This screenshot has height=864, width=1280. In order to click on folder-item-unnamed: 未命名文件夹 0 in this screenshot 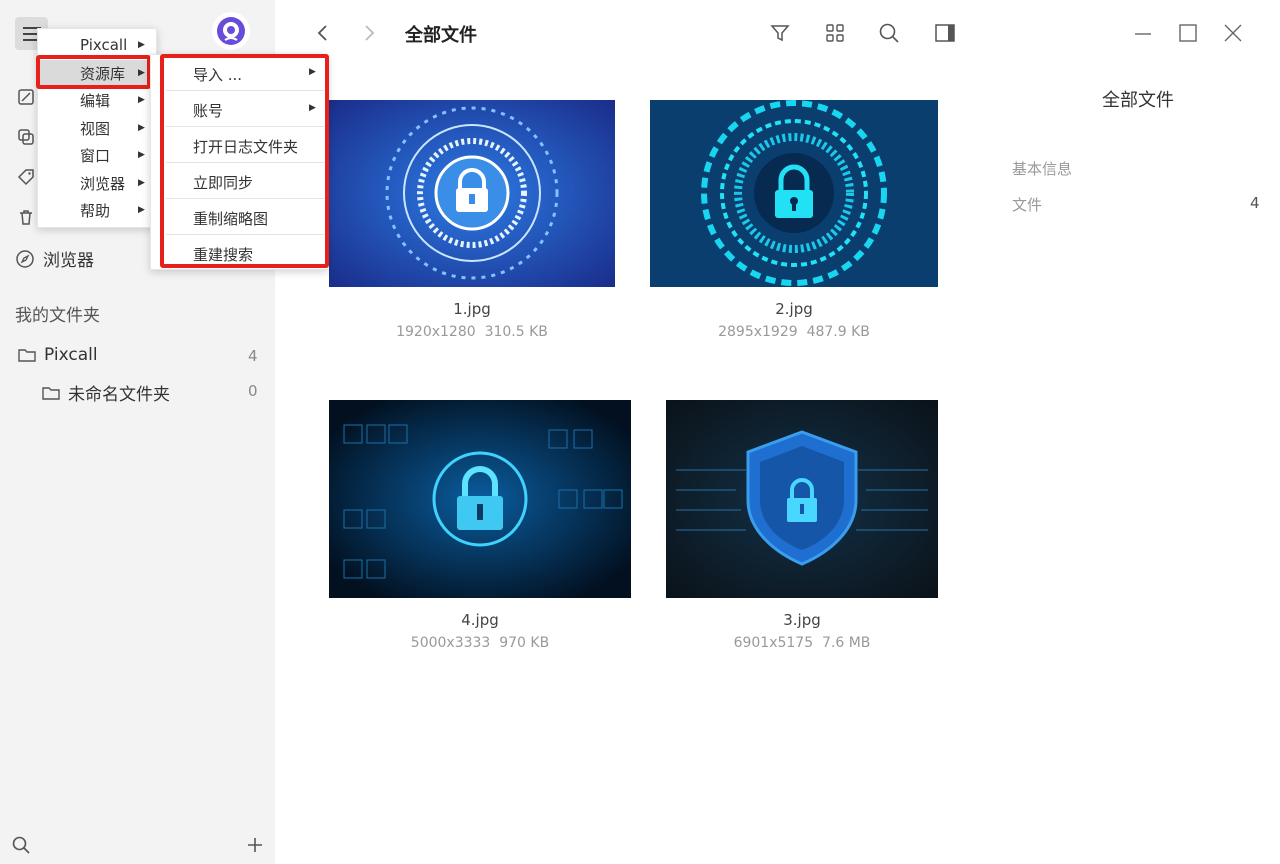, I will do `click(150, 392)`.